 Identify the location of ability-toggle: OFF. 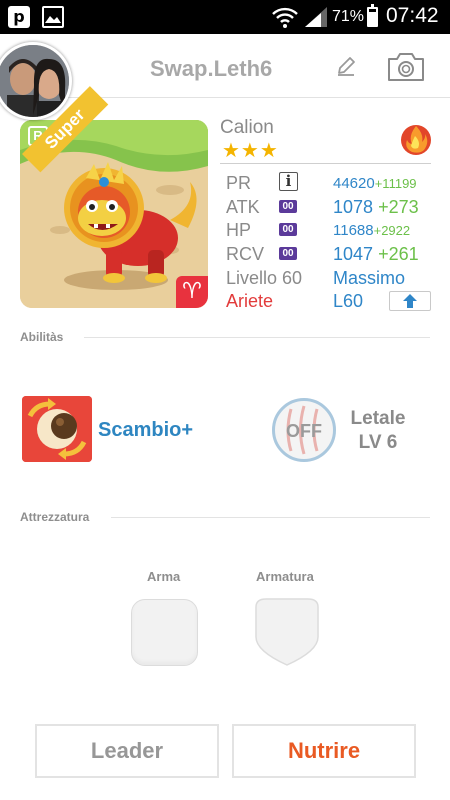
(304, 430).